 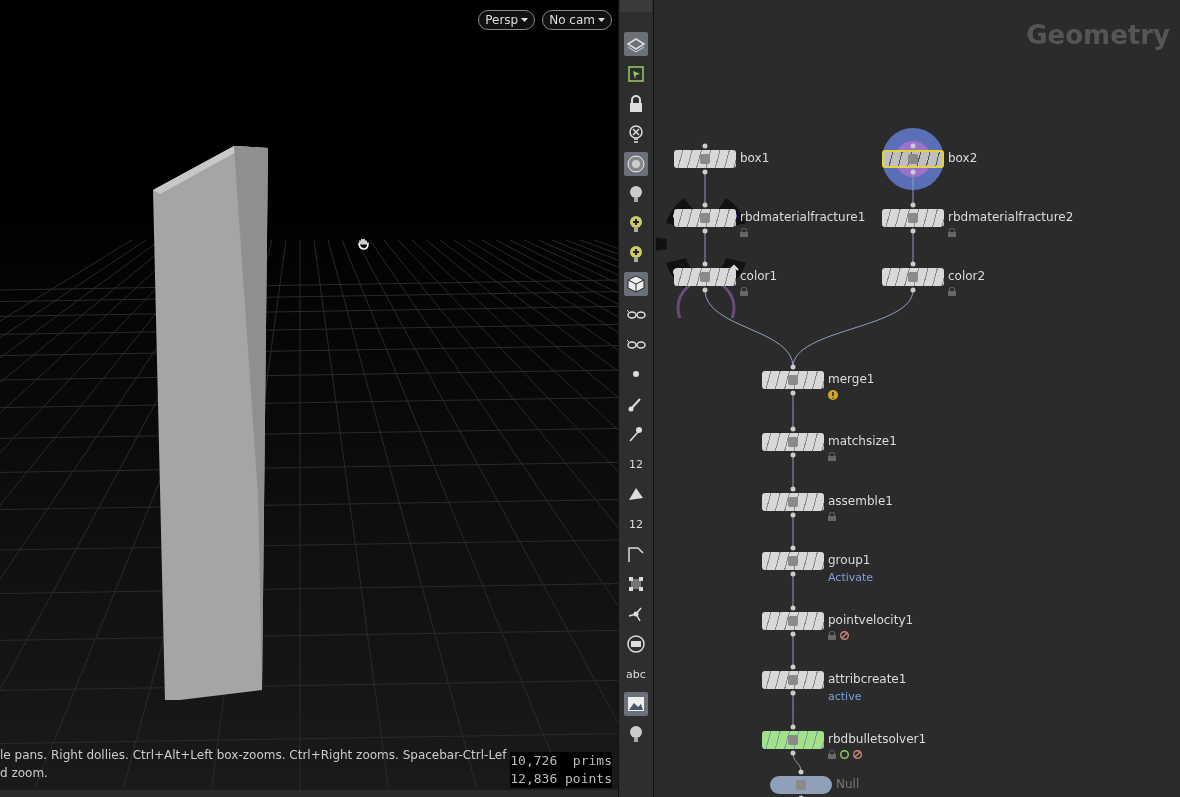 What do you see at coordinates (860, 501) in the screenshot?
I see `node-name: assemble1` at bounding box center [860, 501].